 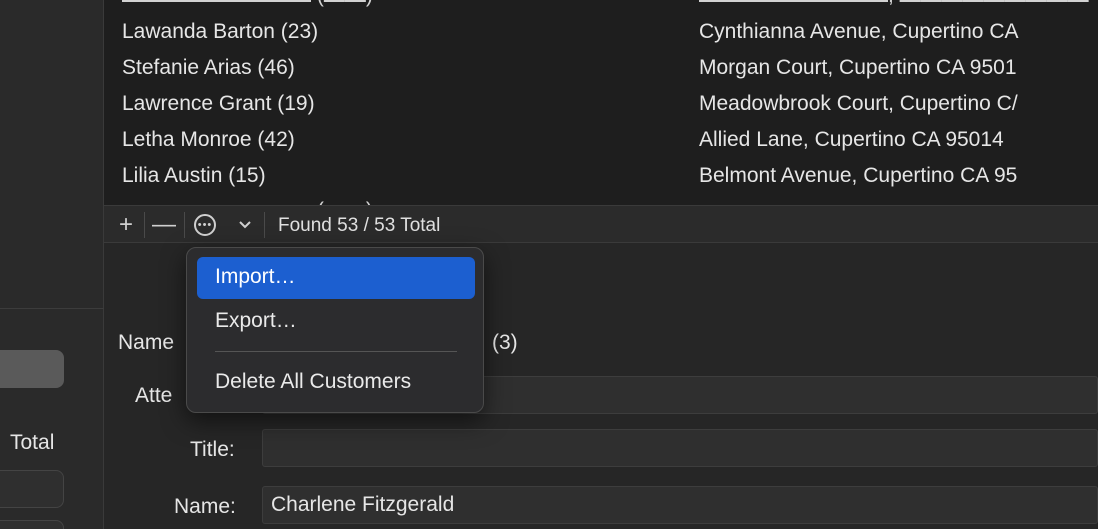 What do you see at coordinates (208, 139) in the screenshot?
I see `customer-name: Letha Monroe (42)` at bounding box center [208, 139].